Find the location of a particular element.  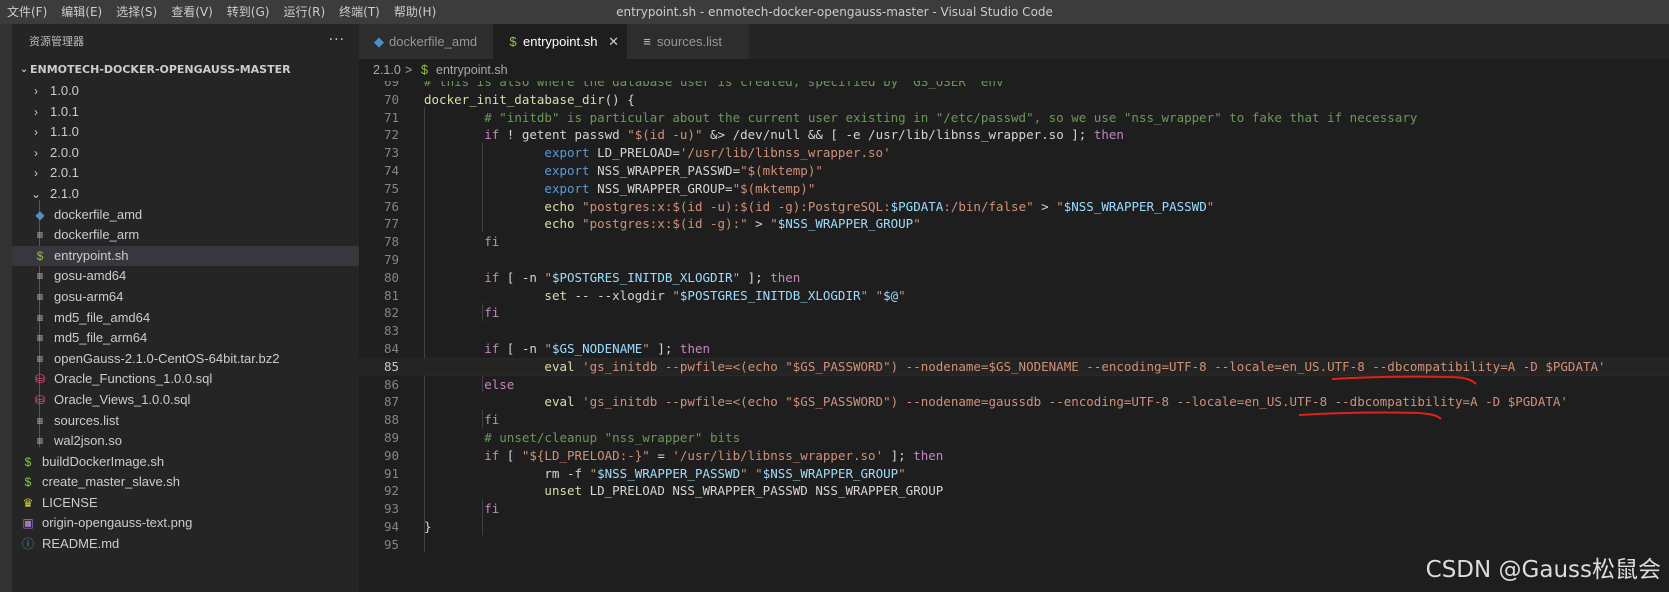

code-line: 83 is located at coordinates (1014, 331).